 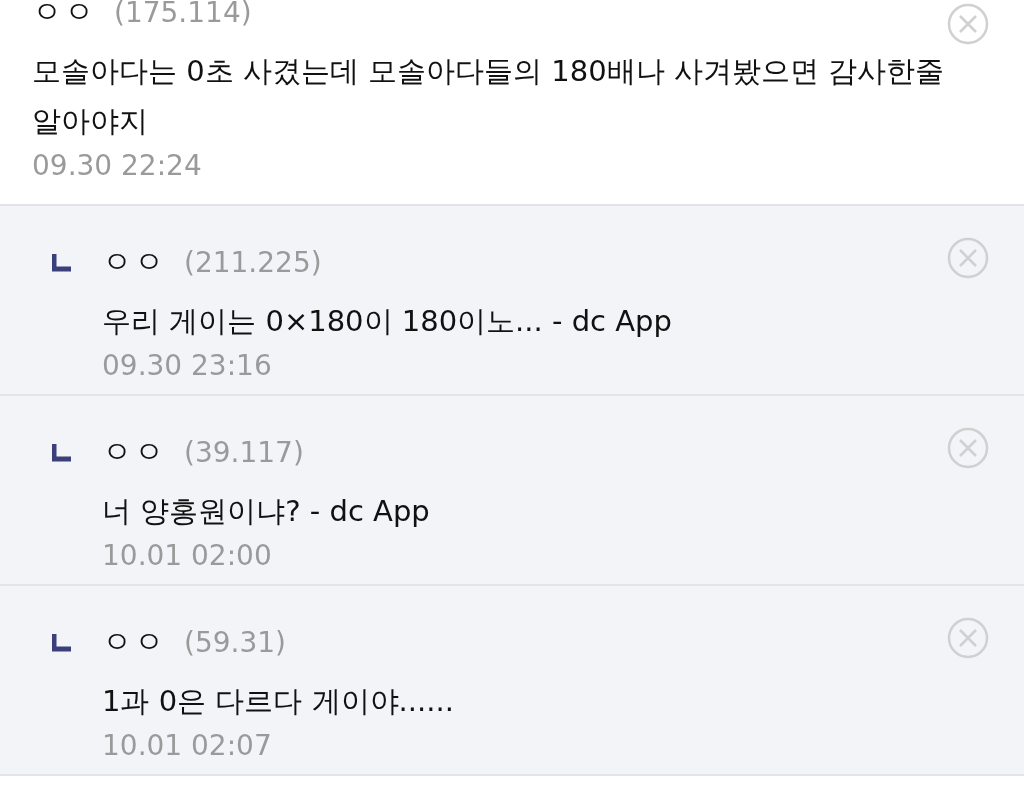 What do you see at coordinates (387, 321) in the screenshot?
I see `comment-text: 우리 게이는 0×180이 180이노... - dc App` at bounding box center [387, 321].